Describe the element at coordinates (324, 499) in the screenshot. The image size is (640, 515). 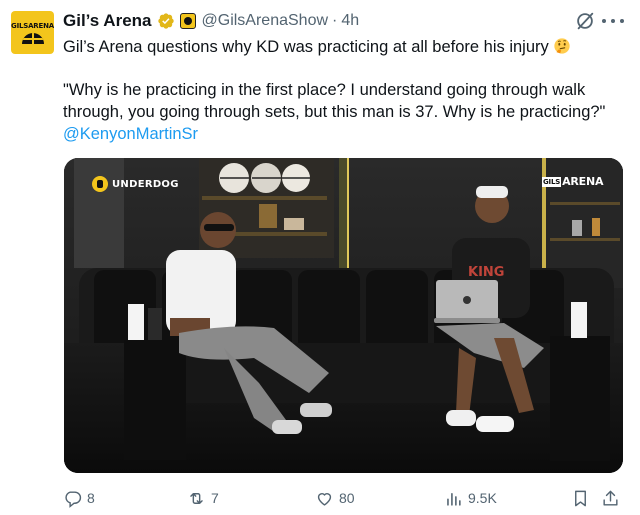
I see `like-icon` at that location.